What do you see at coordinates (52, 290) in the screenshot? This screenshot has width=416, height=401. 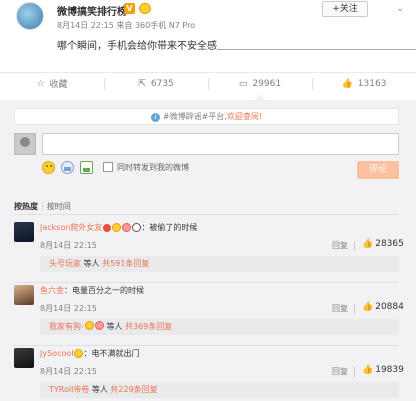 I see `commenter-name: 鱼六金` at bounding box center [52, 290].